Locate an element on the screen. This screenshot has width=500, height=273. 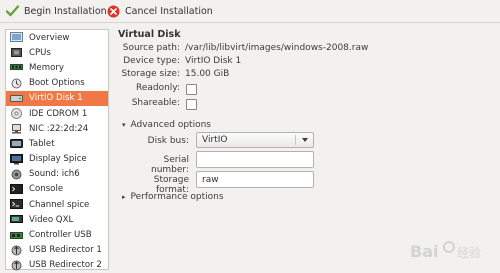
sidebar-item-memory: Memory is located at coordinates (57, 67).